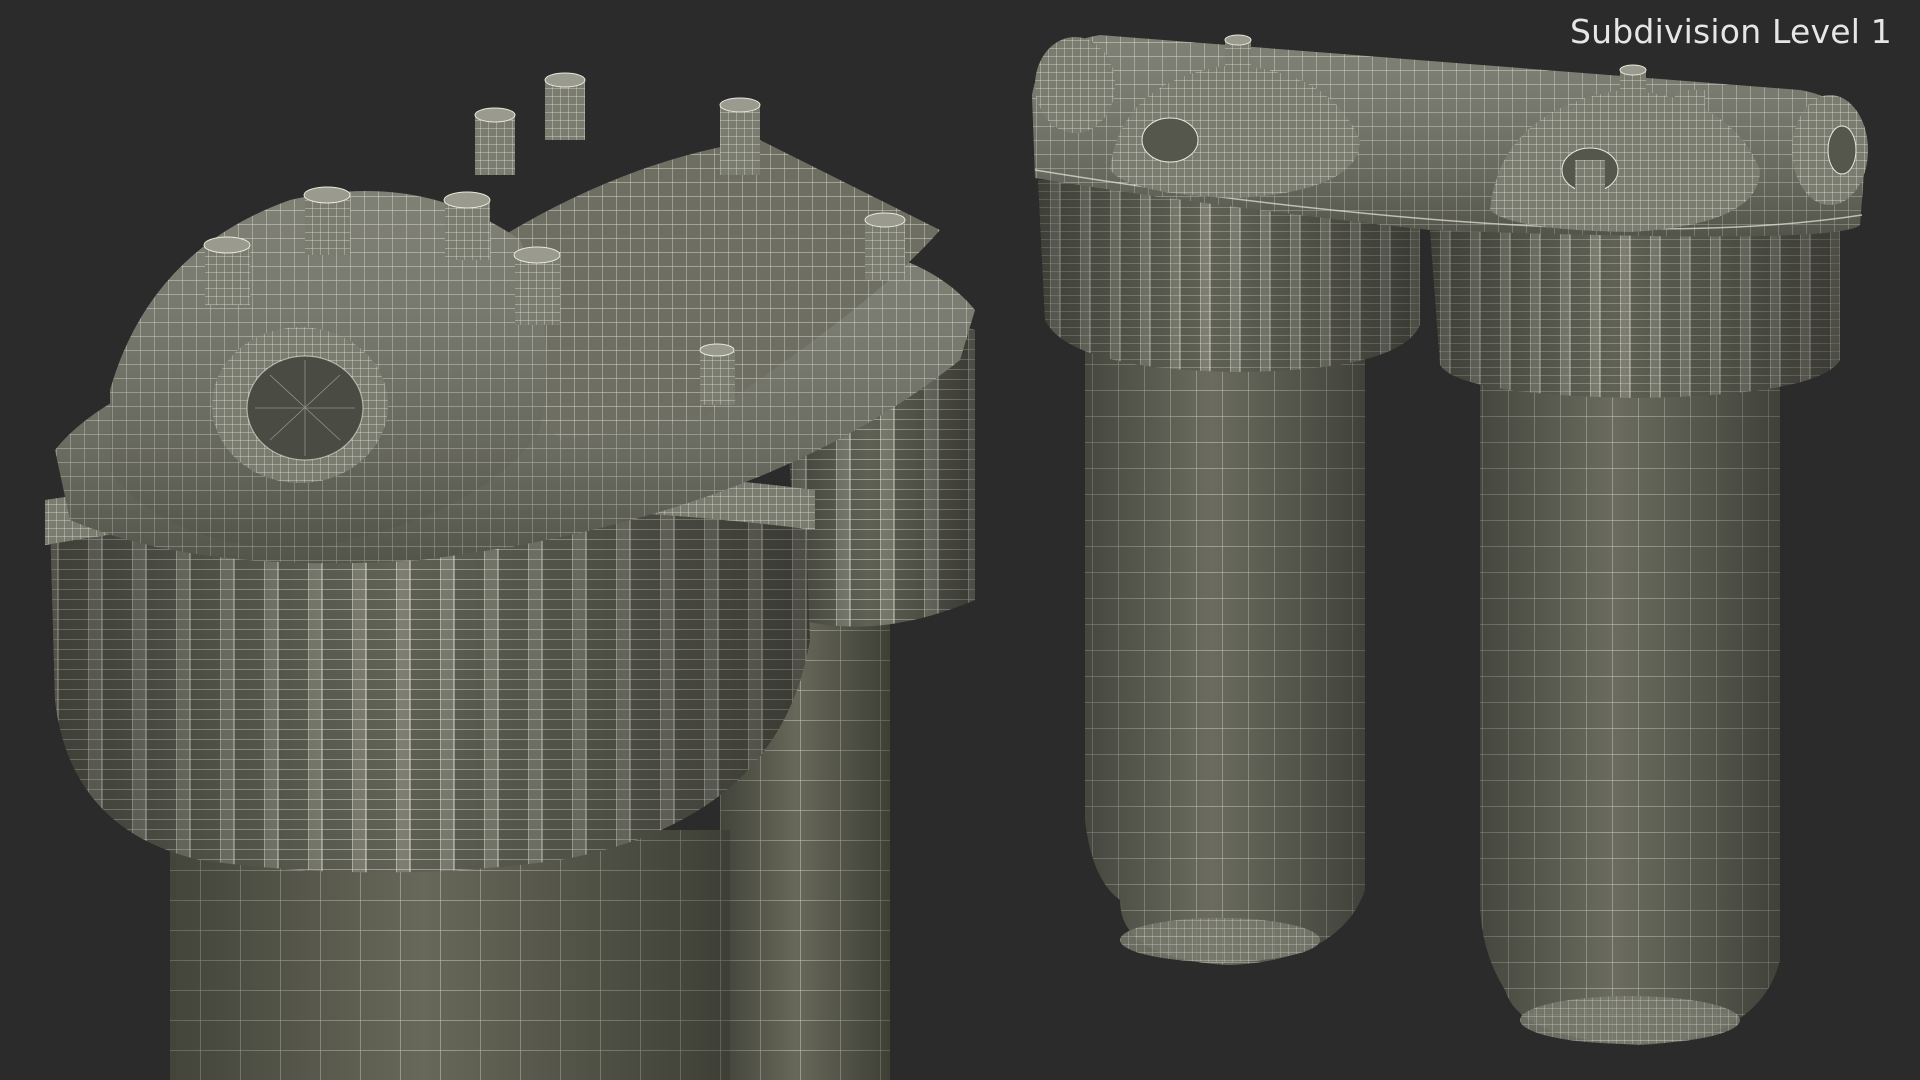 The width and height of the screenshot is (1920, 1080). What do you see at coordinates (1731, 31) in the screenshot?
I see `subdivision-level-label: Subdivision Level 1` at bounding box center [1731, 31].